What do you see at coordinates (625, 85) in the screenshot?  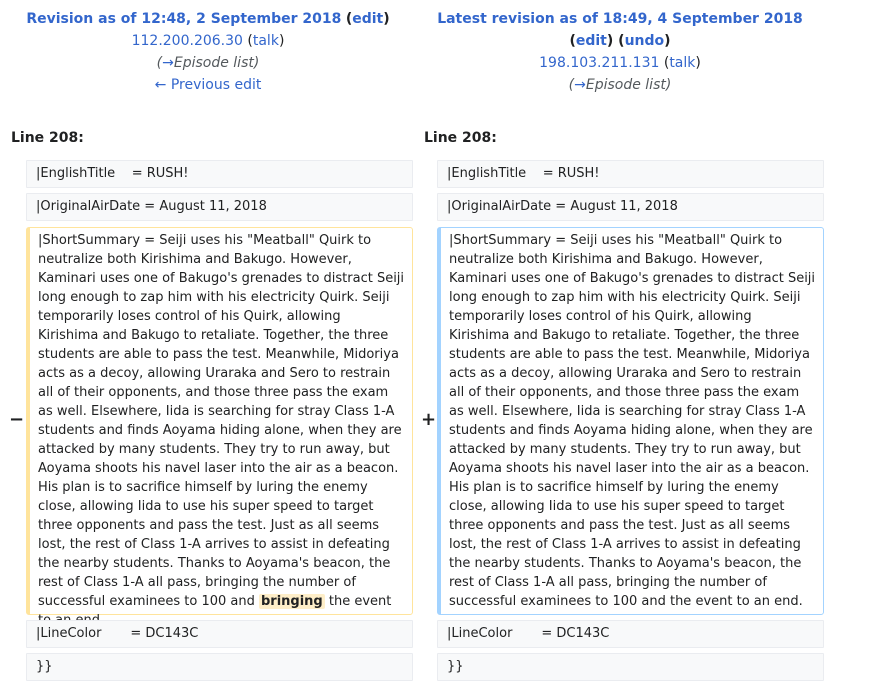 I see `new-section-name: Episode list` at bounding box center [625, 85].